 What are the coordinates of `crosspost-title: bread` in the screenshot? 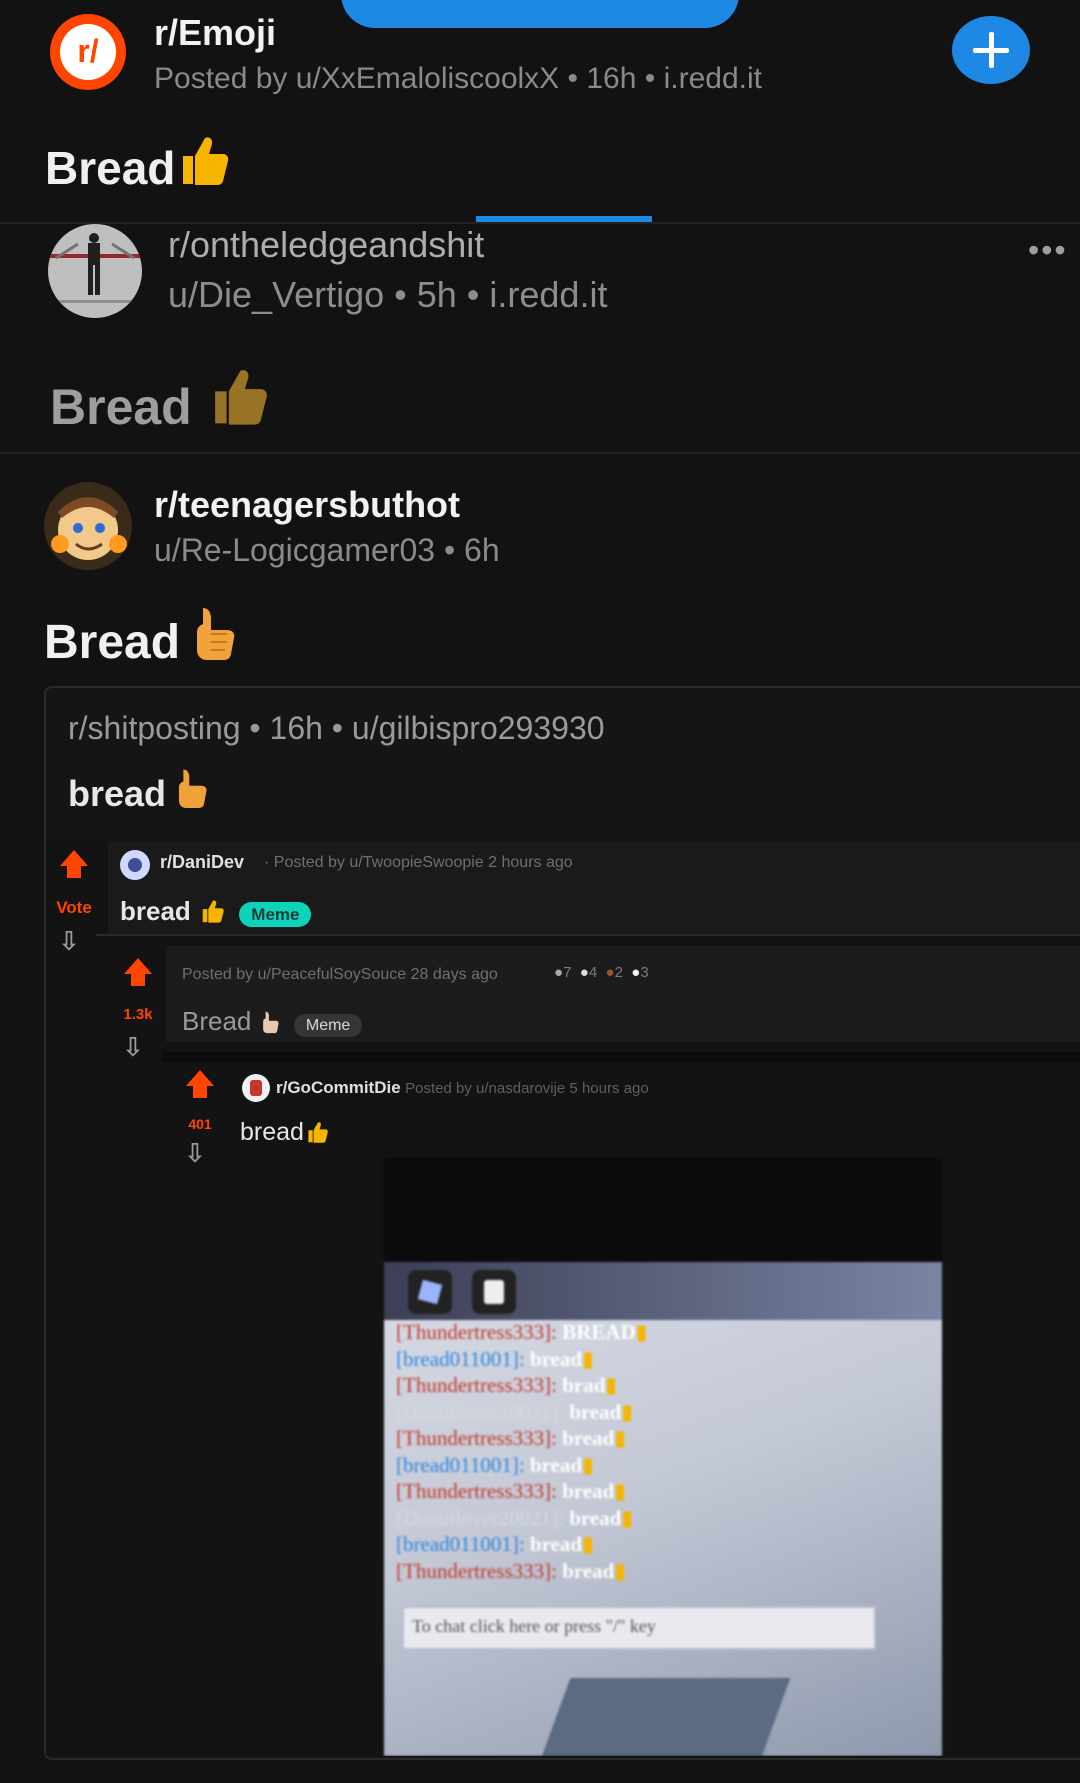 It's located at (139, 792).